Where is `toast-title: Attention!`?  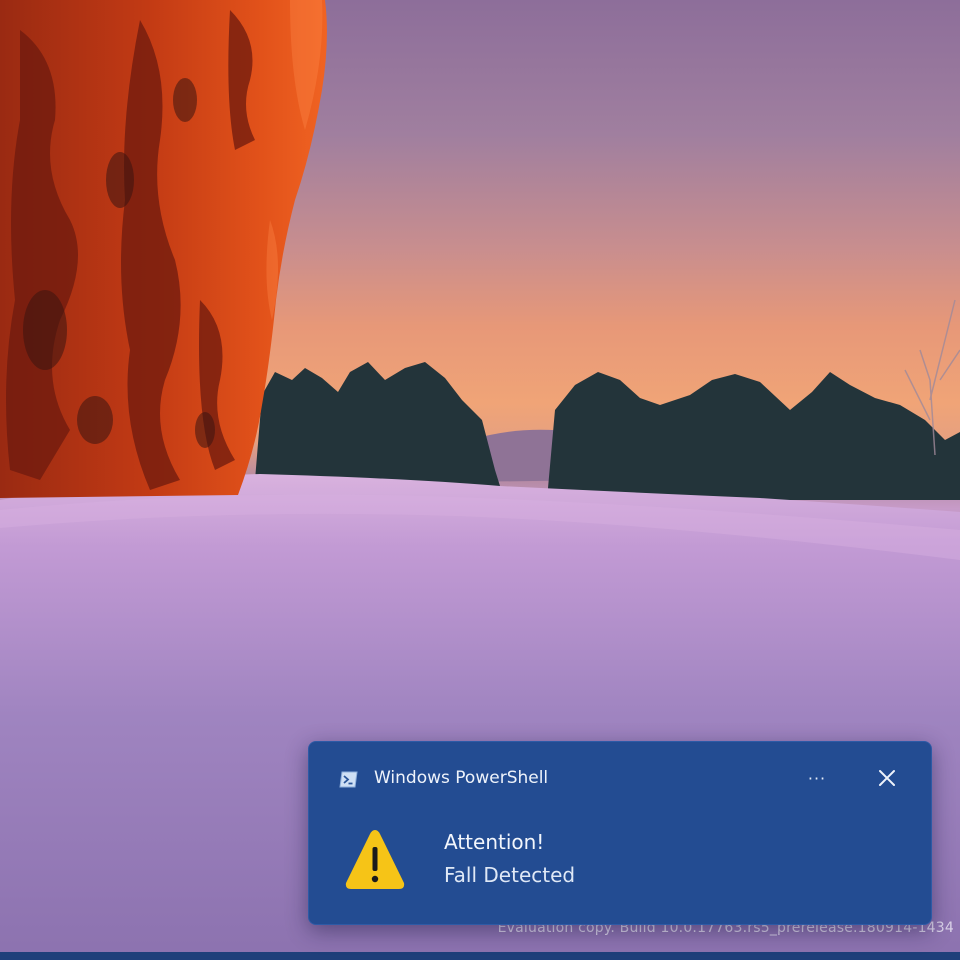
toast-title: Attention! is located at coordinates (494, 842).